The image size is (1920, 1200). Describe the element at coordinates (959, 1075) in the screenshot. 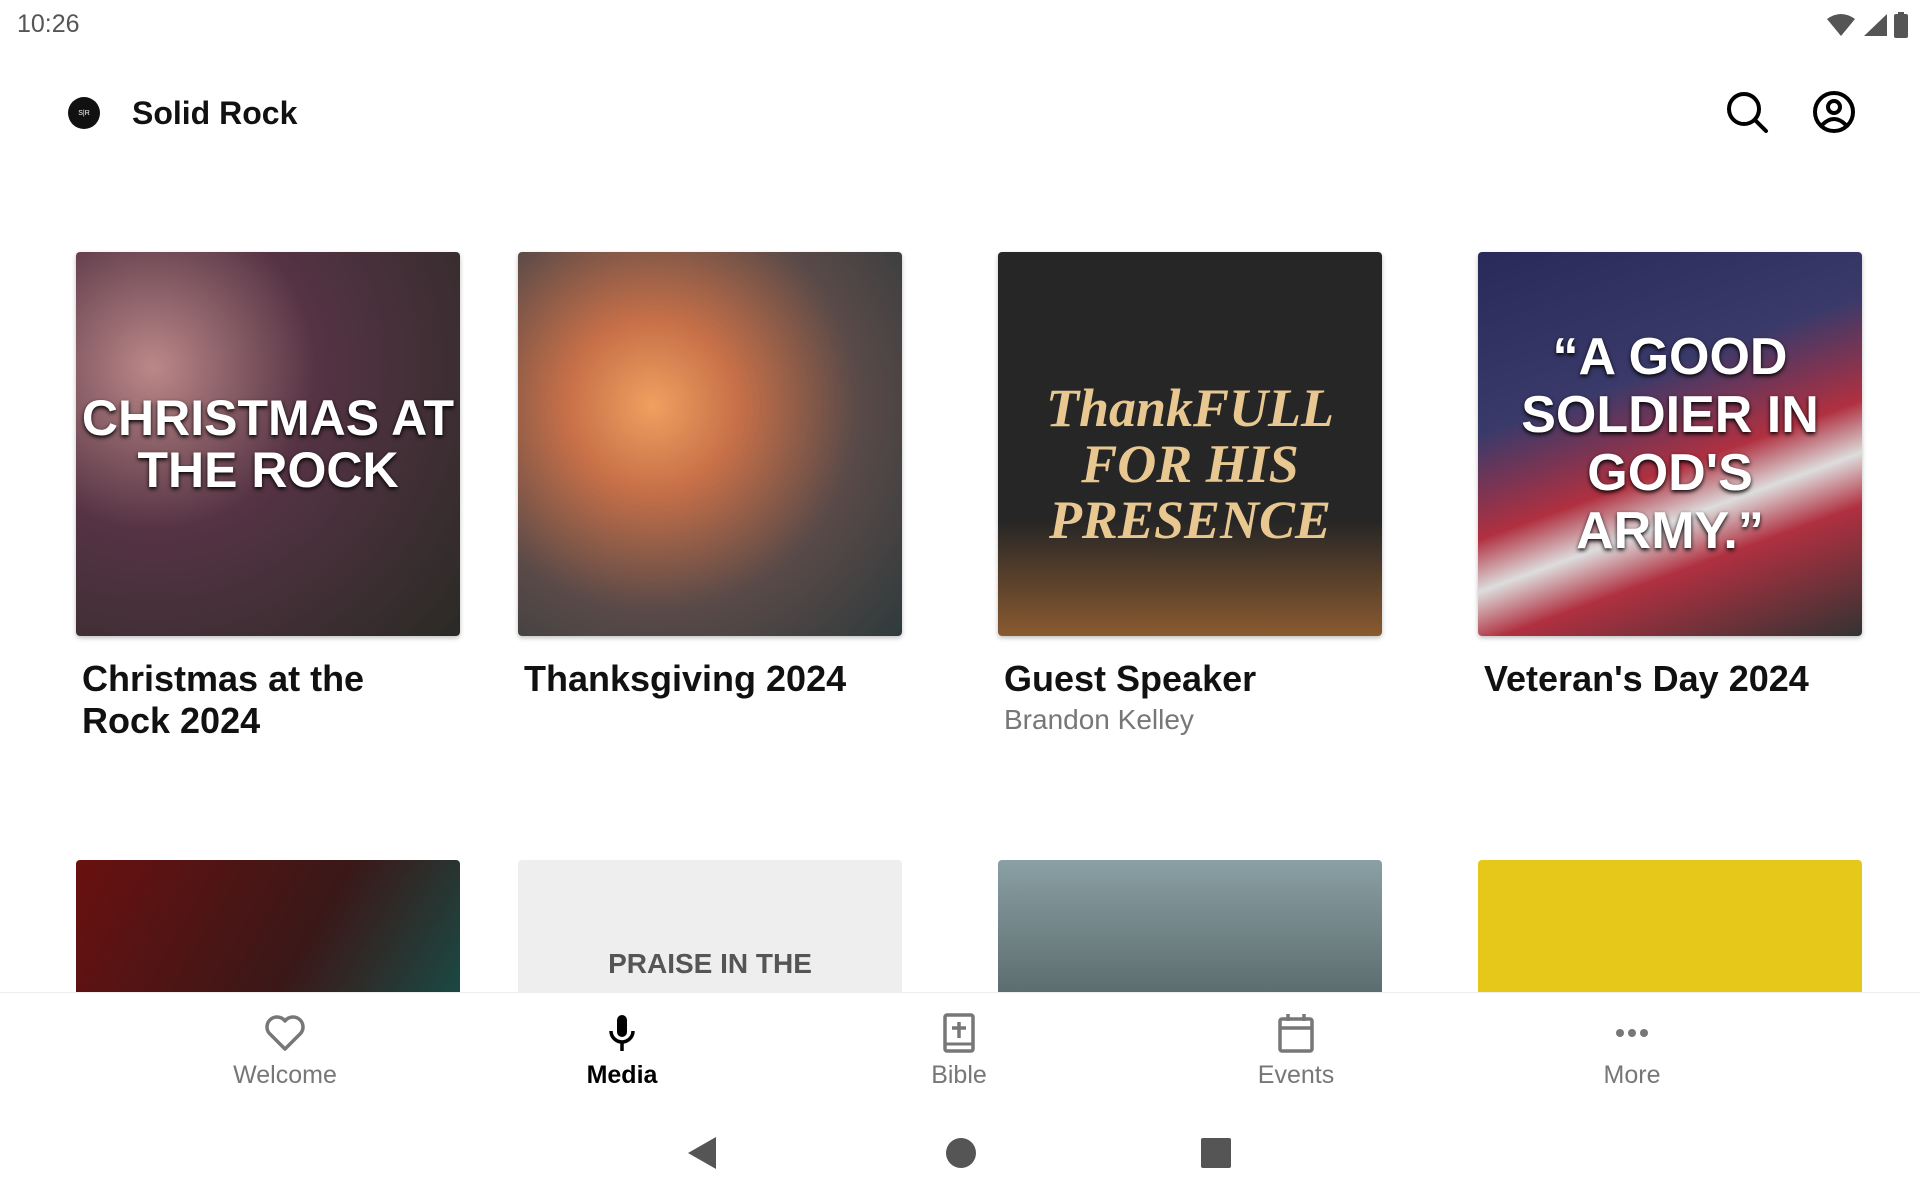

I see `nav-label: Bible` at that location.